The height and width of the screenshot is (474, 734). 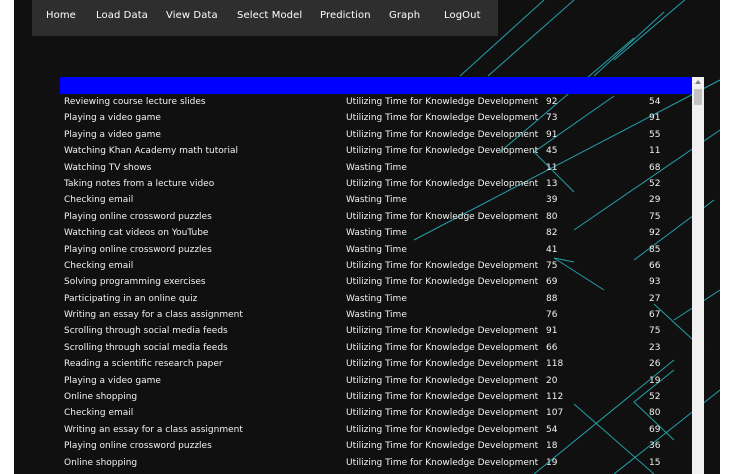 I want to click on cell-value-1: 80, so click(x=552, y=216).